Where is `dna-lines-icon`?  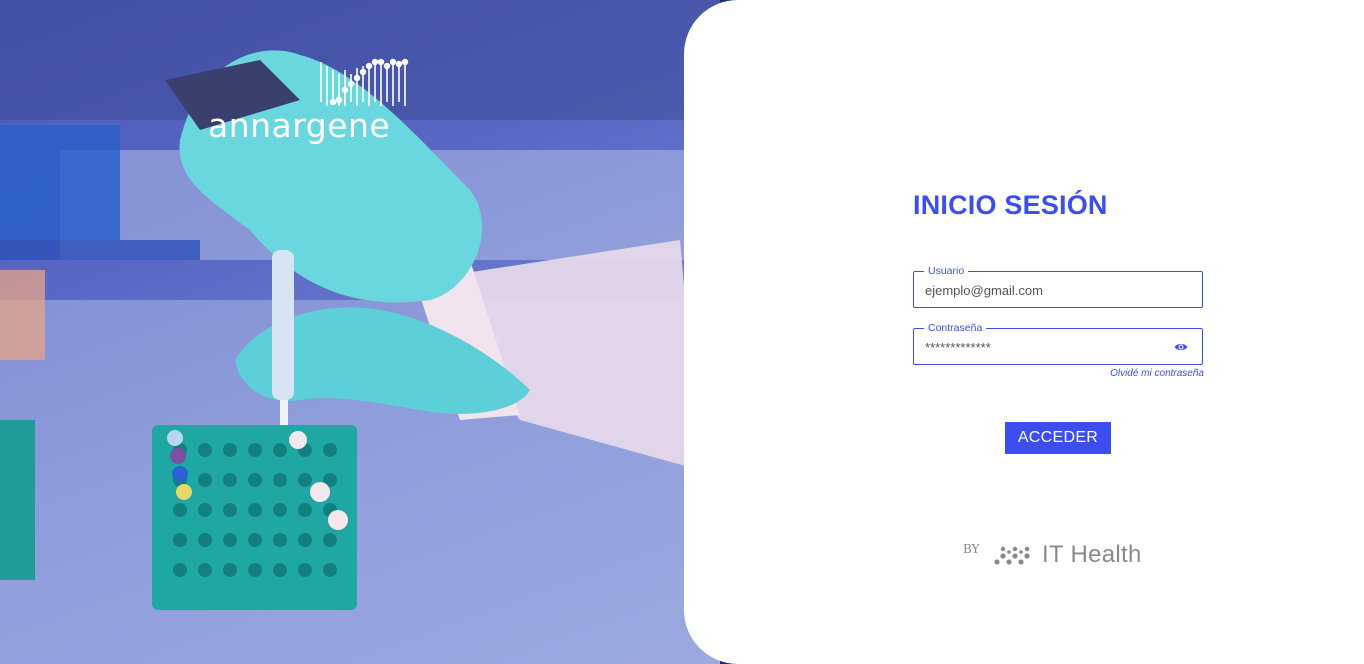 dna-lines-icon is located at coordinates (364, 82).